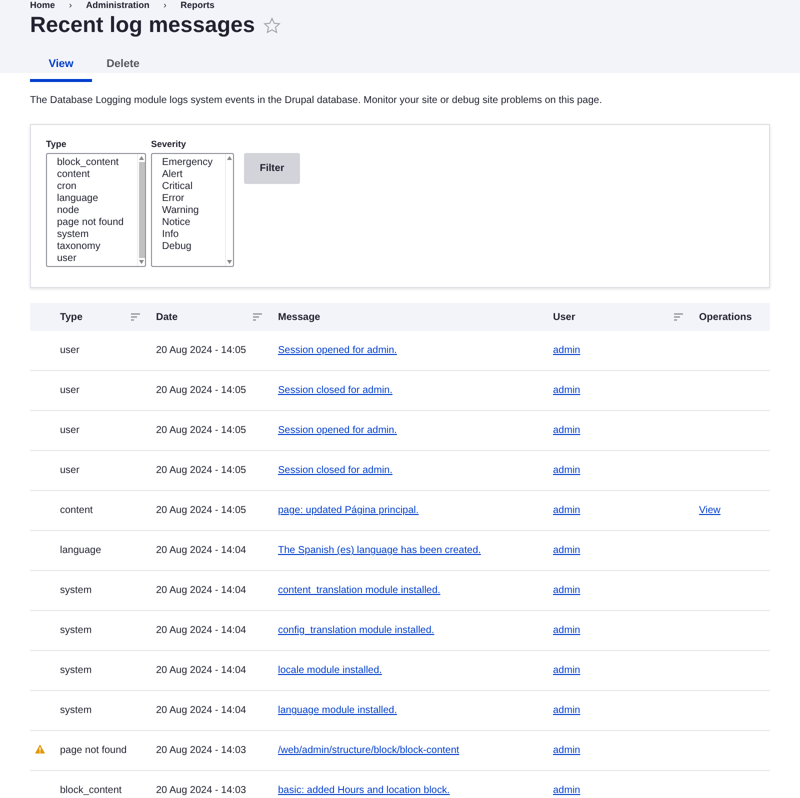 The width and height of the screenshot is (800, 798). What do you see at coordinates (91, 790) in the screenshot?
I see `type-text: block_content` at bounding box center [91, 790].